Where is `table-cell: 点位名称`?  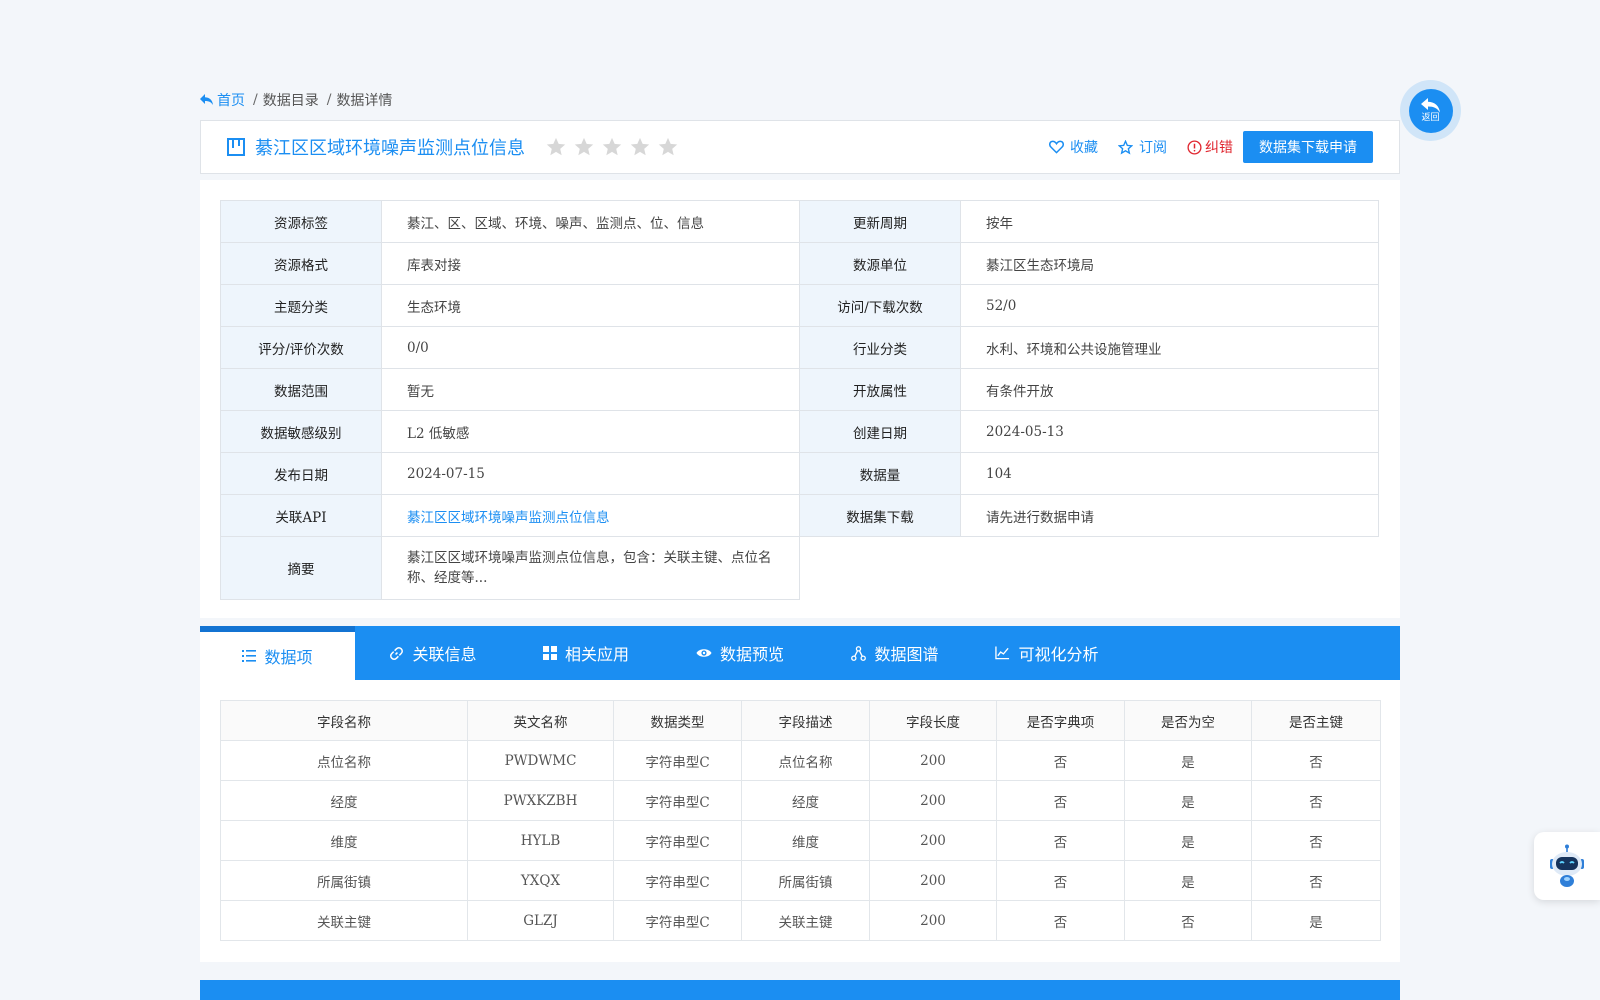
table-cell: 点位名称 is located at coordinates (805, 760).